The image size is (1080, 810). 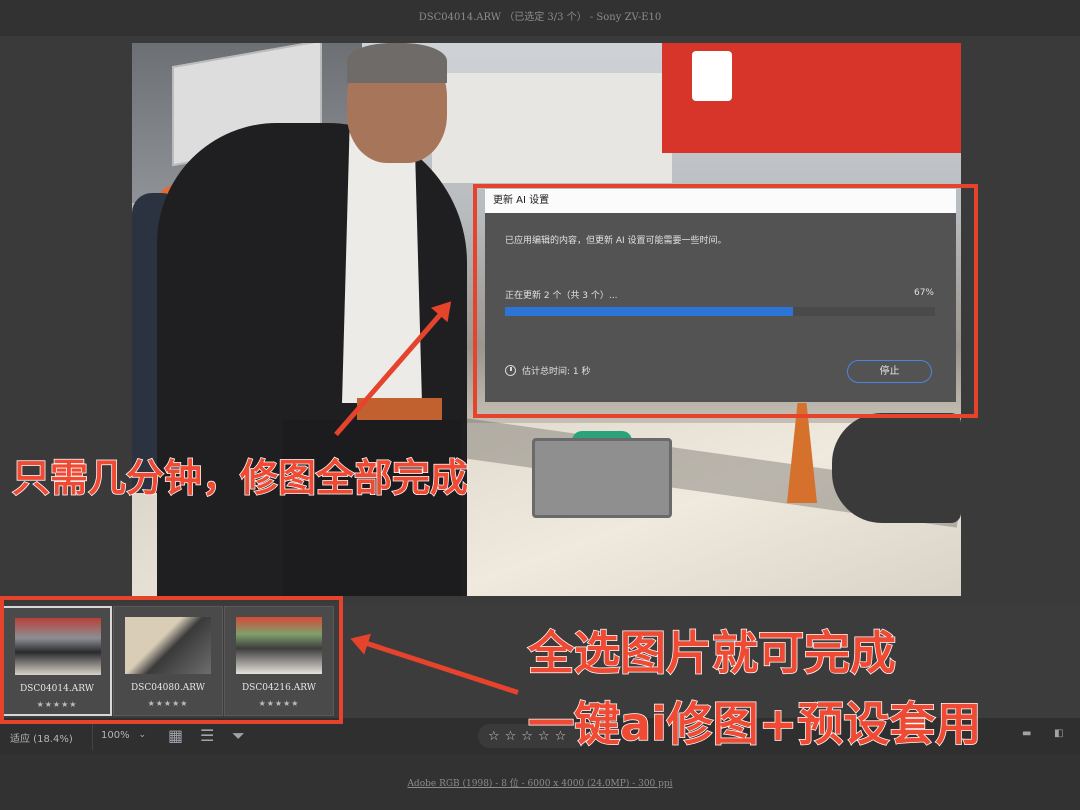 I want to click on sort-icon: ☰, so click(x=207, y=735).